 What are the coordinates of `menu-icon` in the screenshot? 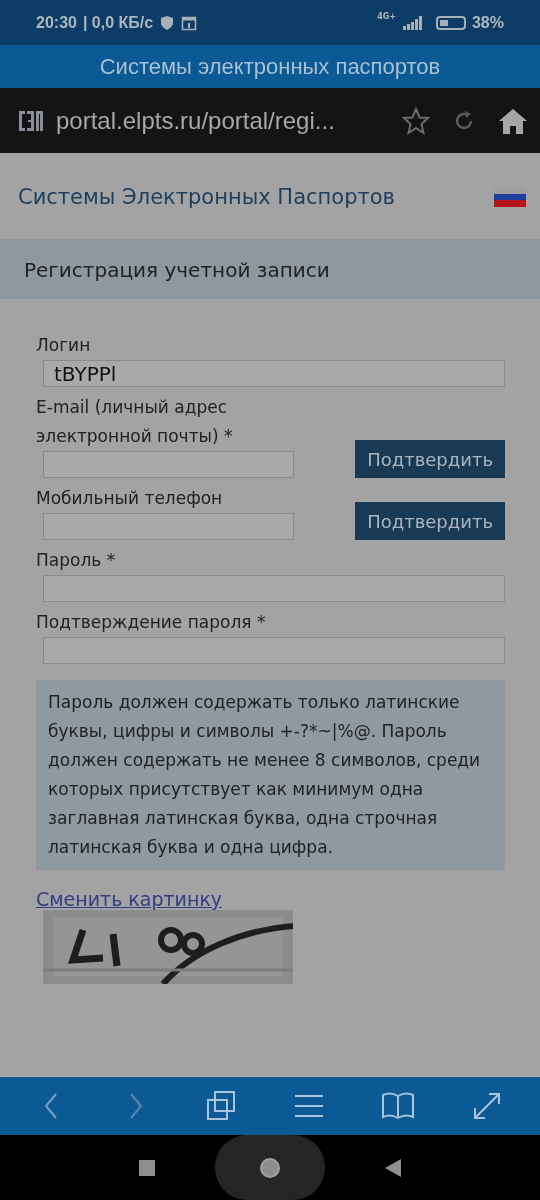 It's located at (308, 1106).